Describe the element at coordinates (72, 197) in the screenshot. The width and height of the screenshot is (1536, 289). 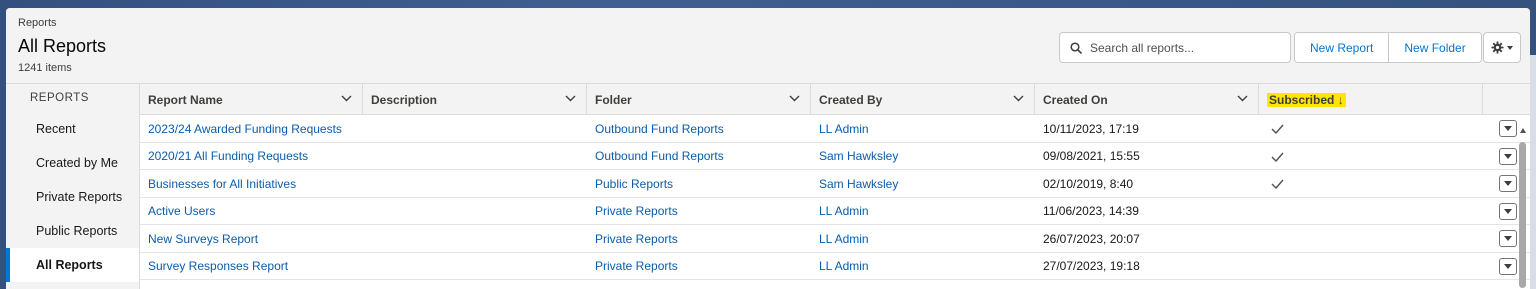
I see `sidebar-item-private-reports: Private Reports` at that location.